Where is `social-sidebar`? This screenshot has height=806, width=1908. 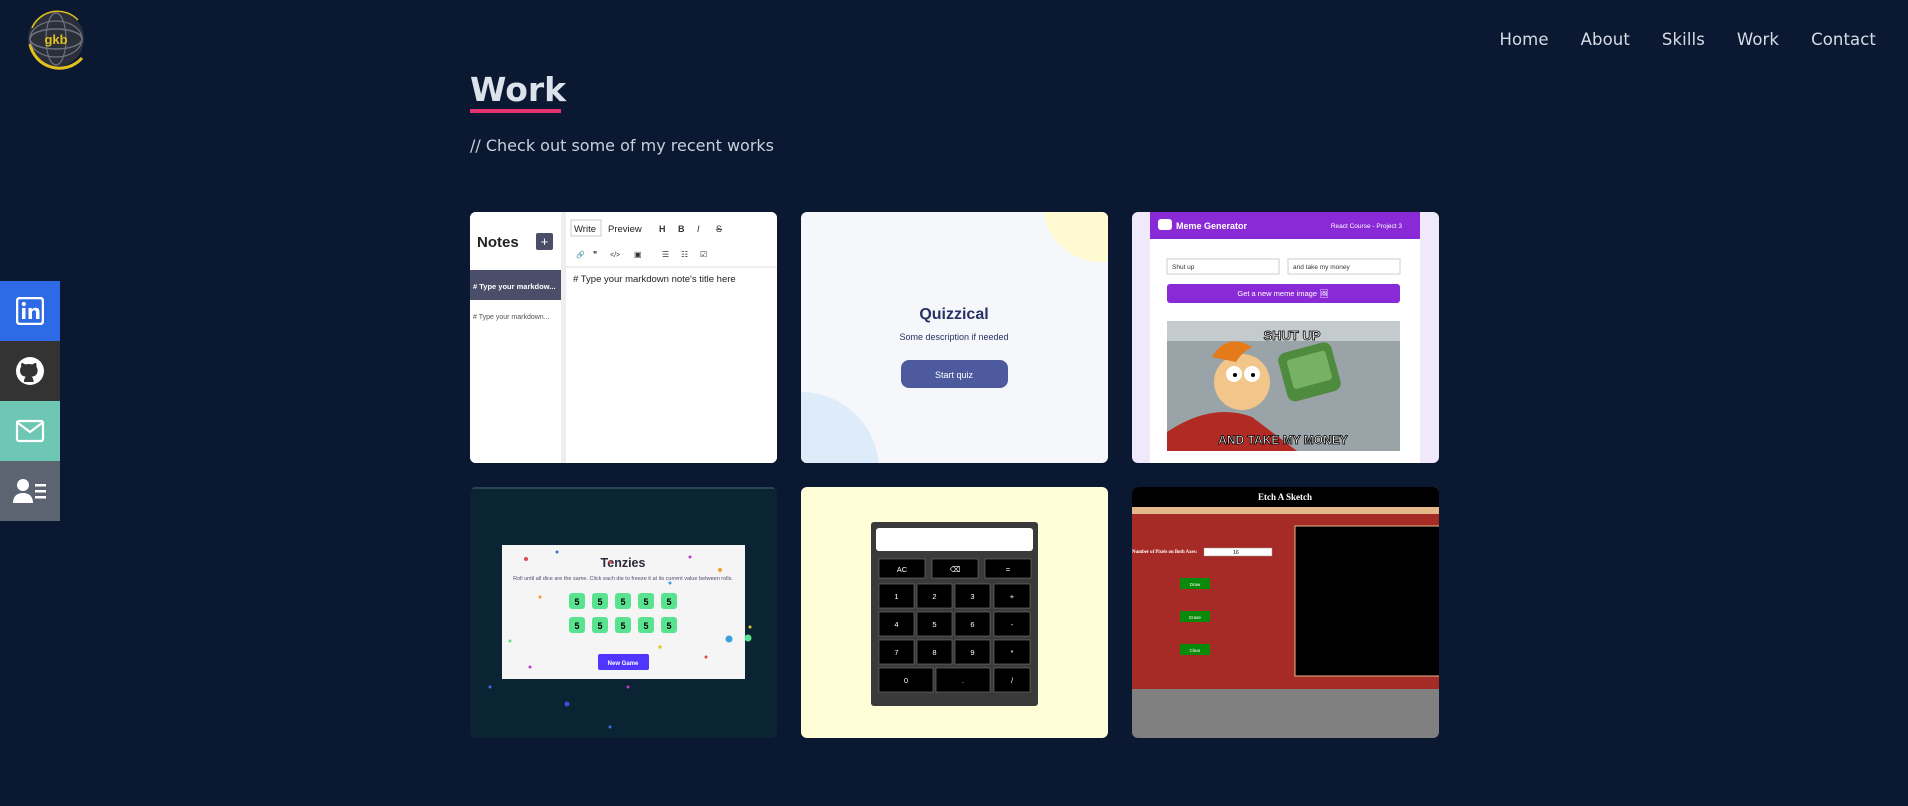
social-sidebar is located at coordinates (30, 401).